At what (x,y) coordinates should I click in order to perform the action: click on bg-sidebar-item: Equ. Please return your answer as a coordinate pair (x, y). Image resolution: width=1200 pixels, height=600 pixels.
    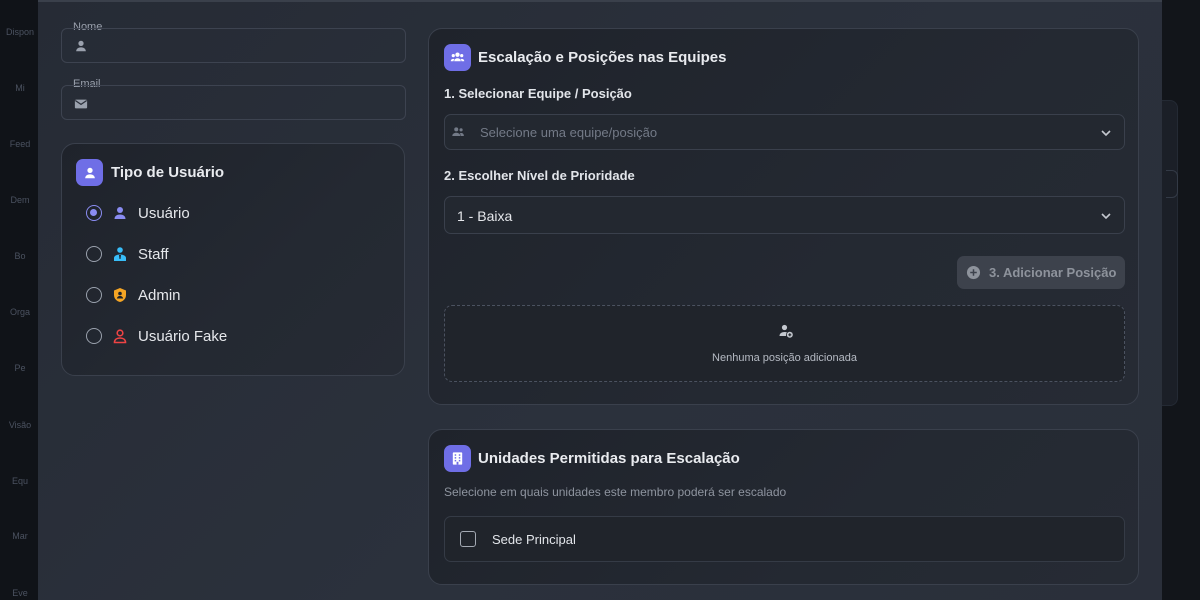
    Looking at the image, I should click on (19, 481).